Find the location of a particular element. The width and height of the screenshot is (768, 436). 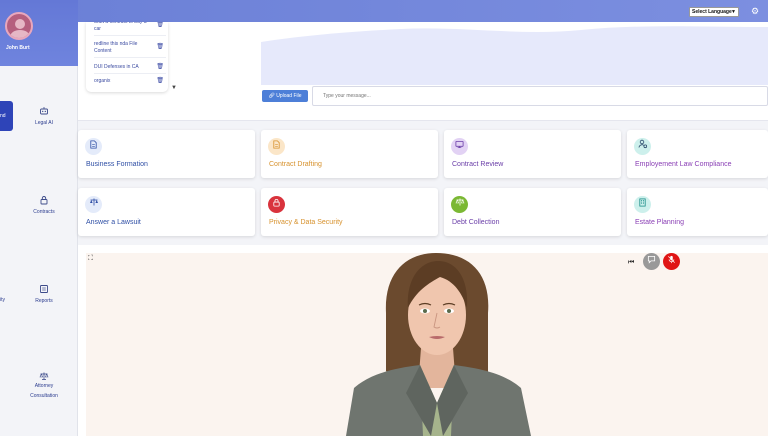

upload-file-button: 🔗︎ Upload File is located at coordinates (285, 96).